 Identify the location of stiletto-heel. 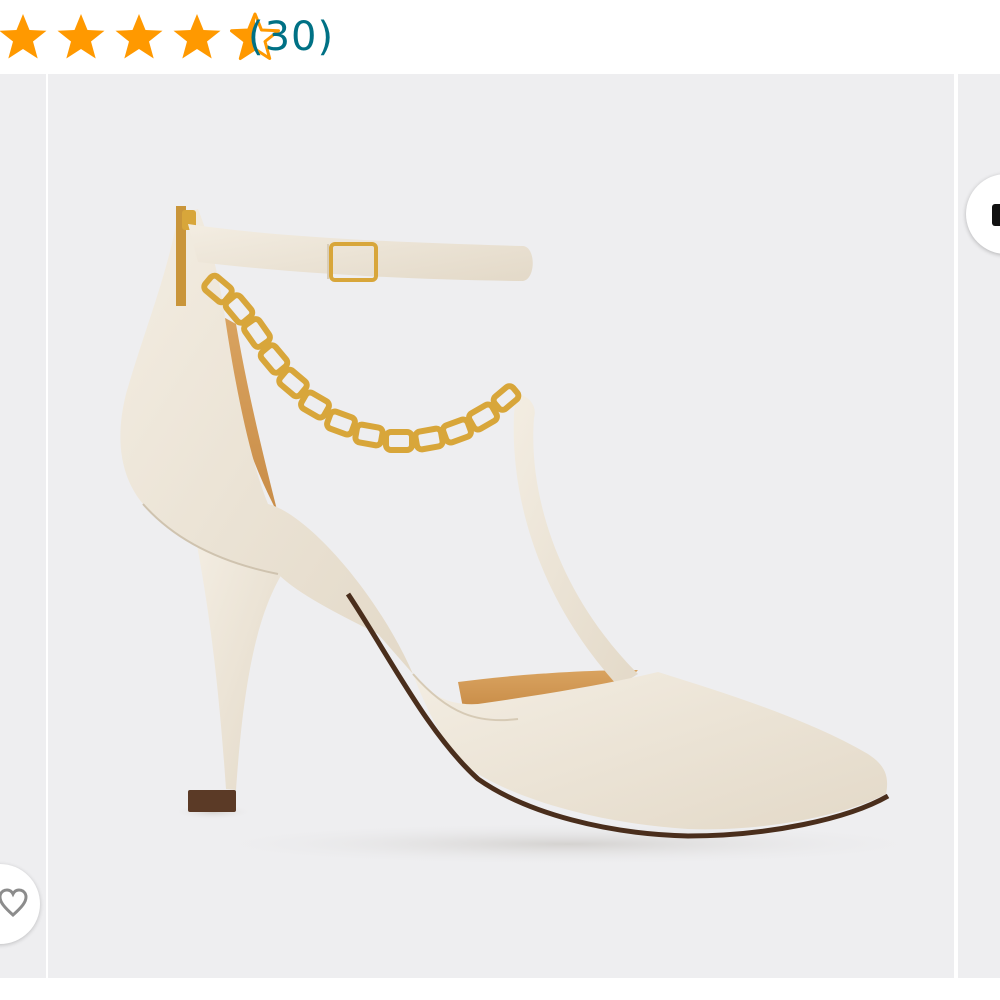
(239, 665).